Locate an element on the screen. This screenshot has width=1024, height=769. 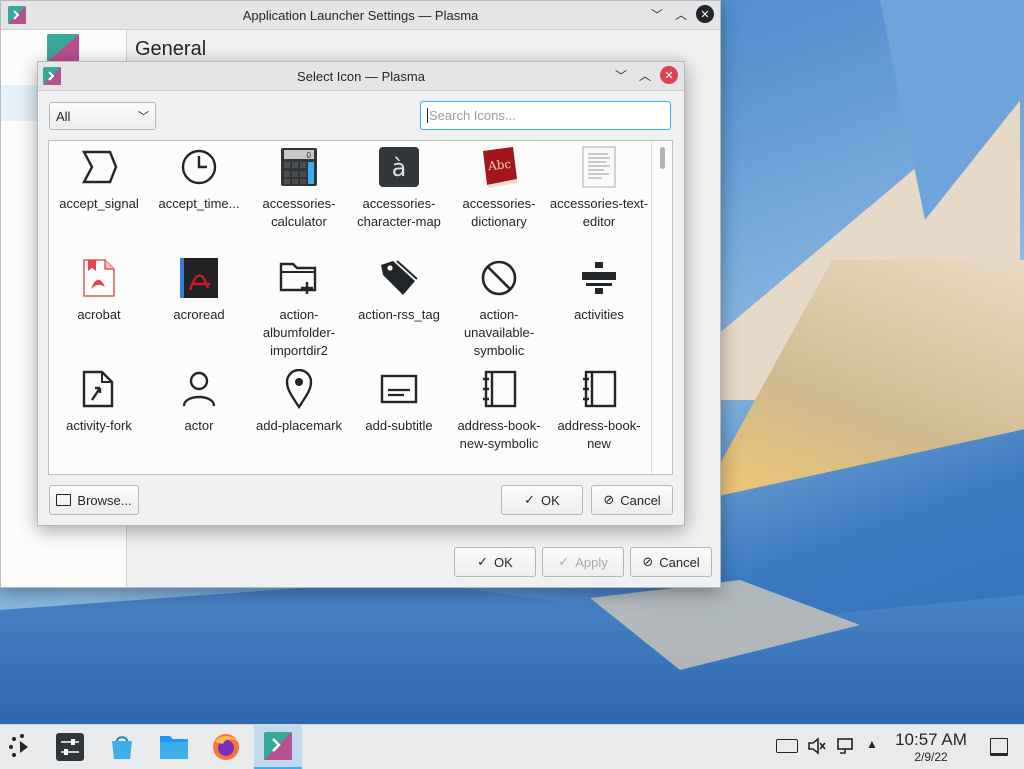
plasma-settings-icon is located at coordinates (278, 746).